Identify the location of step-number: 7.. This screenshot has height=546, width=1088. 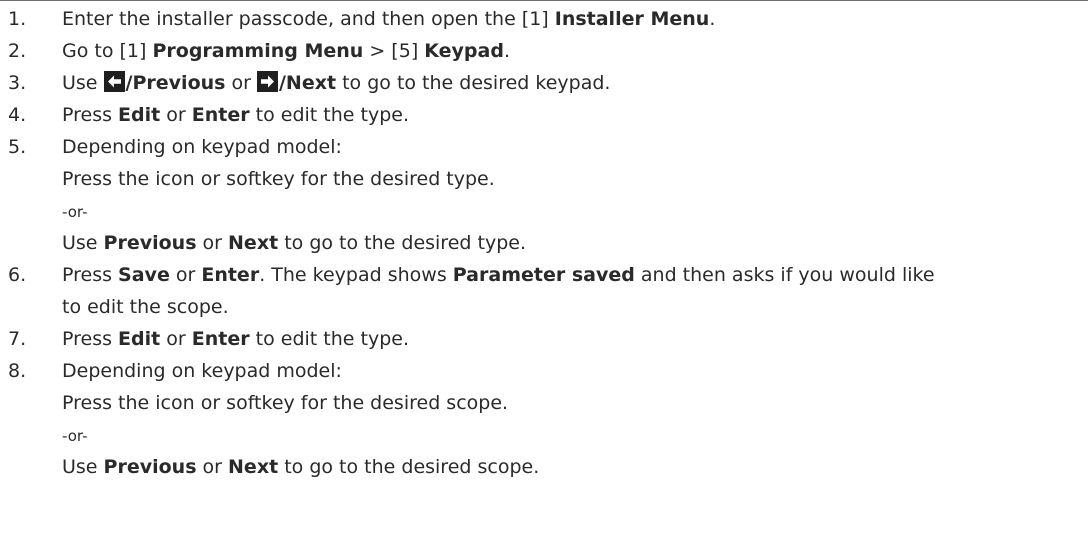
(17, 339).